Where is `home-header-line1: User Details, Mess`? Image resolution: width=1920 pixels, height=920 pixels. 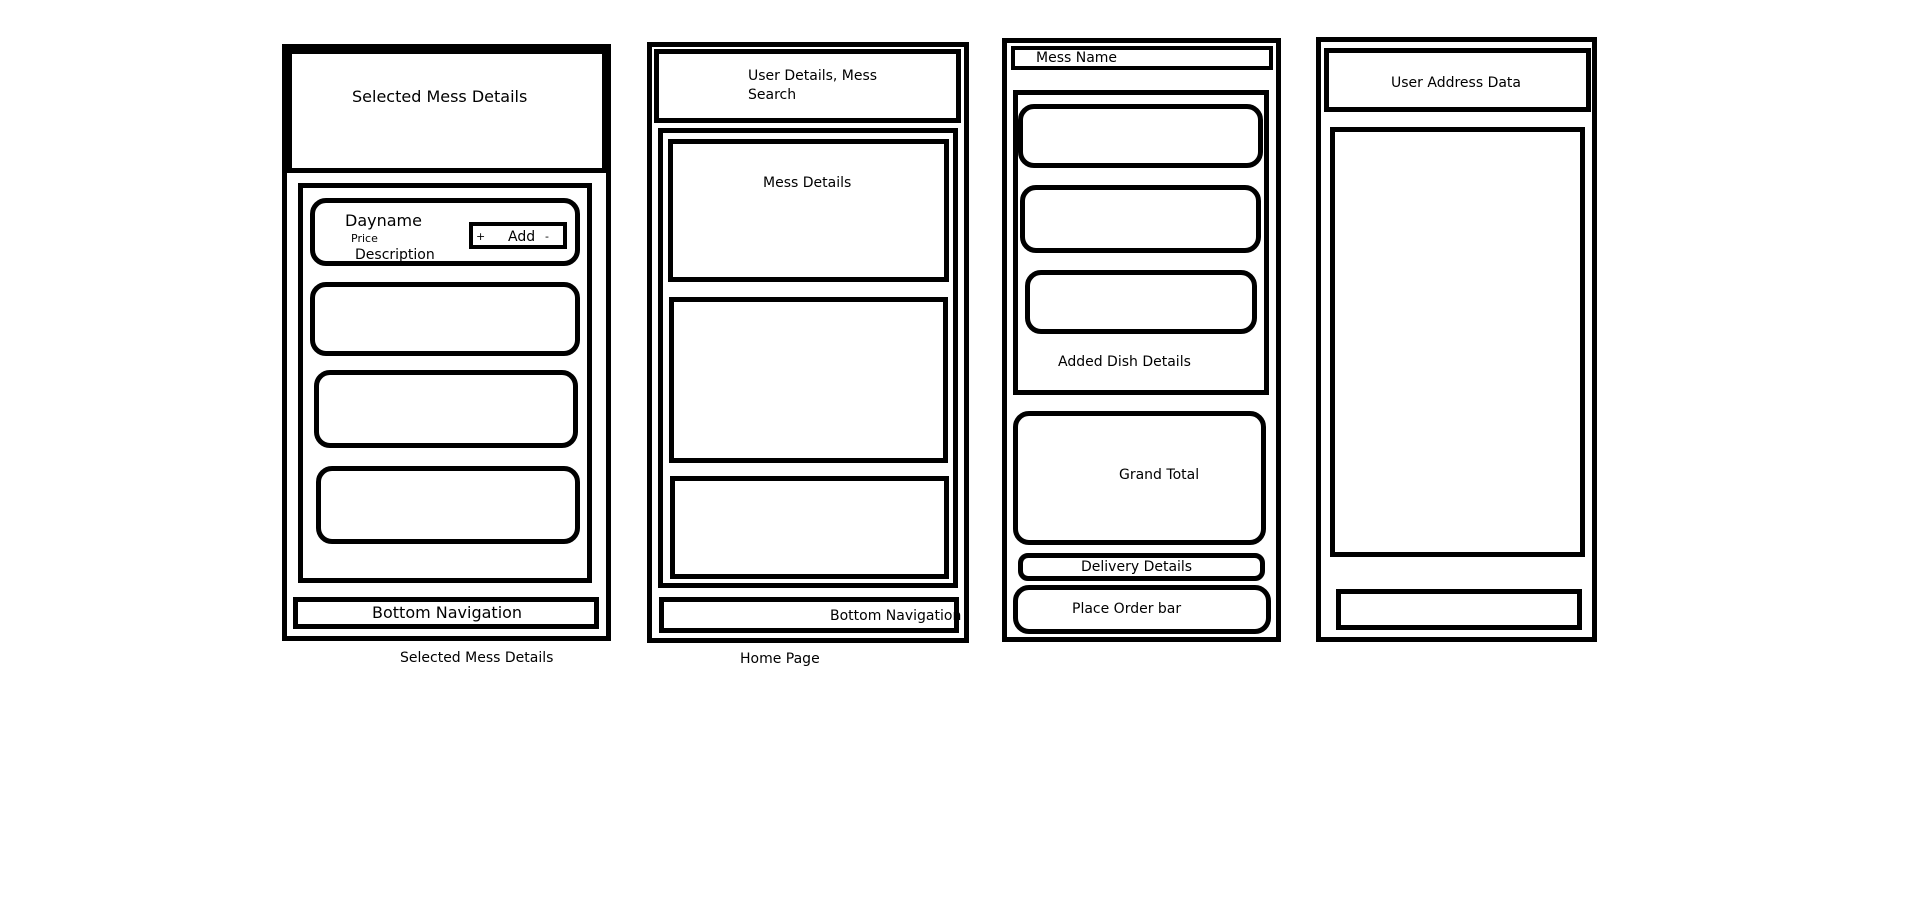 home-header-line1: User Details, Mess is located at coordinates (813, 76).